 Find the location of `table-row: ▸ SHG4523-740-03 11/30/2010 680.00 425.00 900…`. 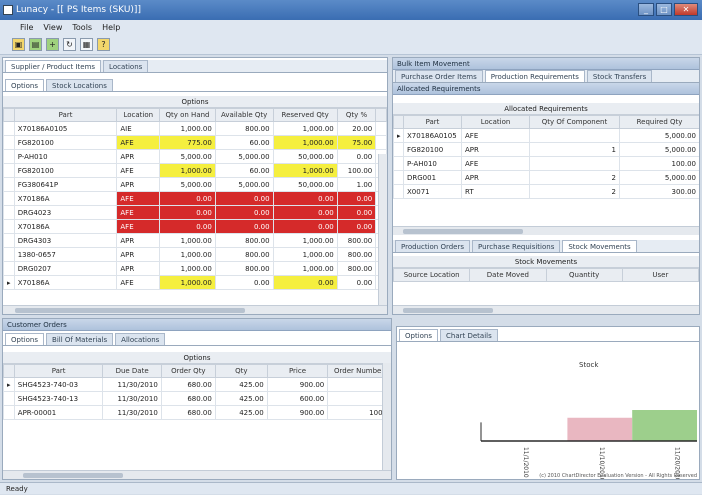

table-row: ▸ SHG4523-740-03 11/30/2010 680.00 425.00 900… is located at coordinates (197, 384).